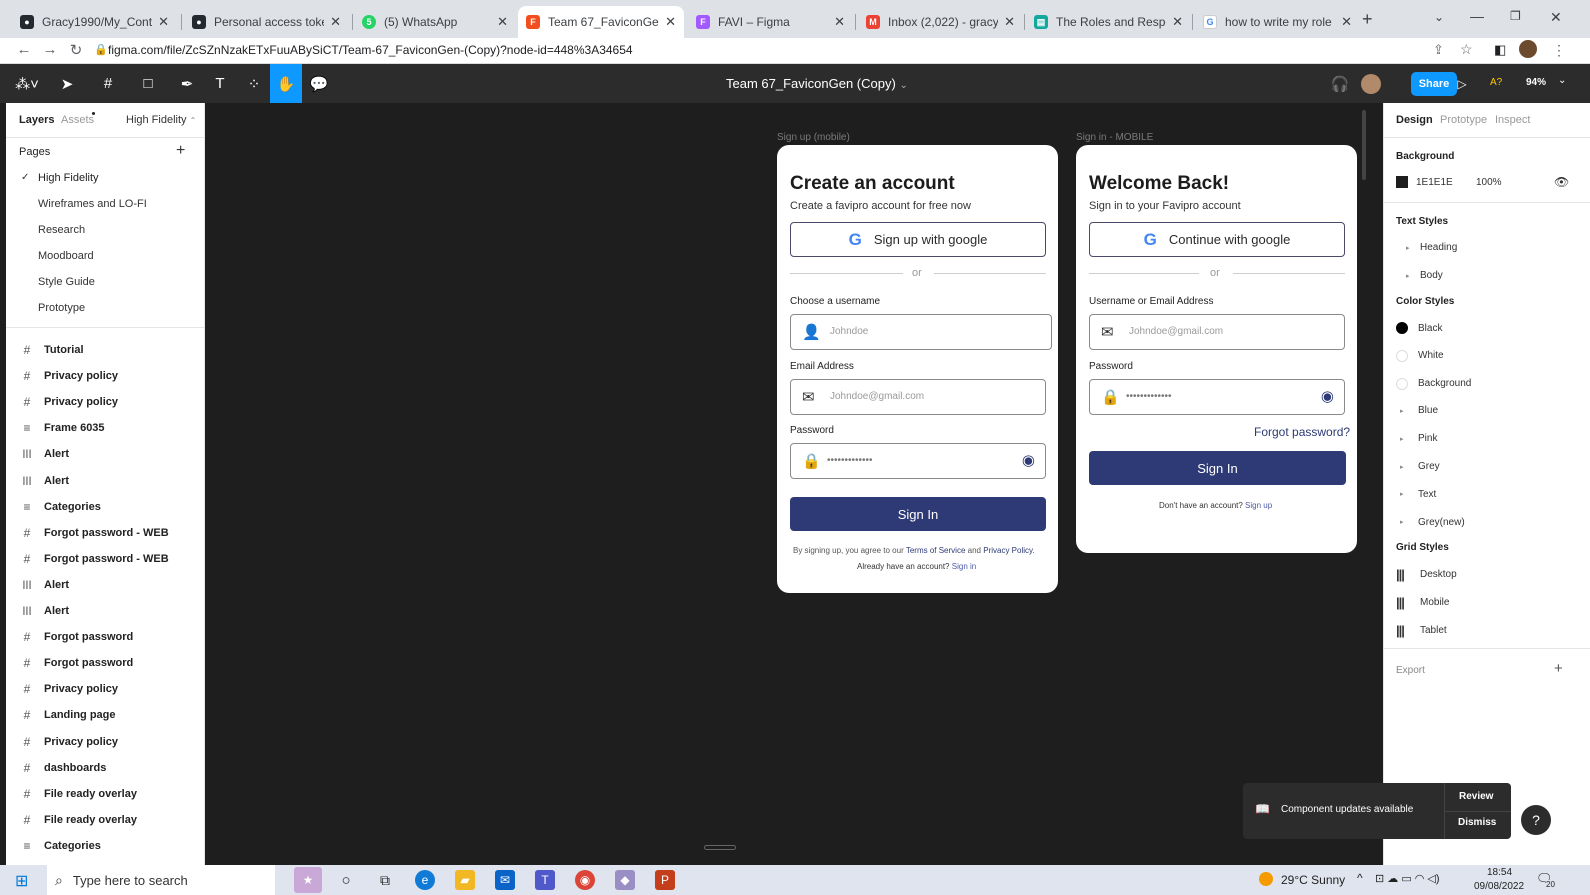 Image resolution: width=1590 pixels, height=895 pixels. Describe the element at coordinates (1466, 49) in the screenshot. I see `bookmark-star-icon: ☆` at that location.